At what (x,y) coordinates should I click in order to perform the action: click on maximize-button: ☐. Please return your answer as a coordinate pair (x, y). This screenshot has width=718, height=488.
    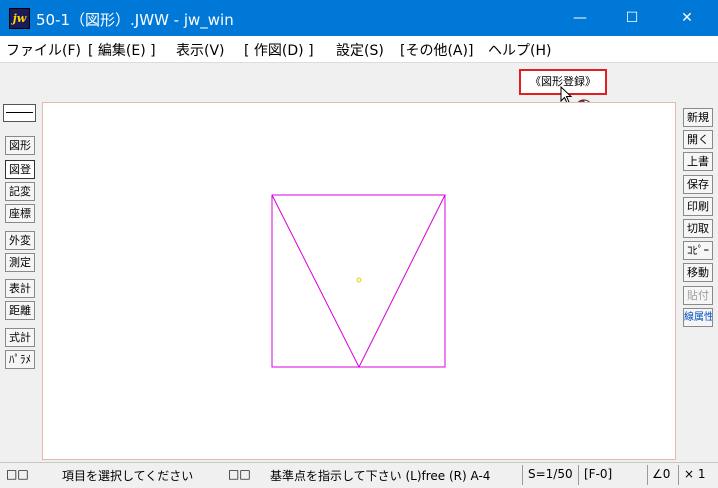
    Looking at the image, I should click on (632, 18).